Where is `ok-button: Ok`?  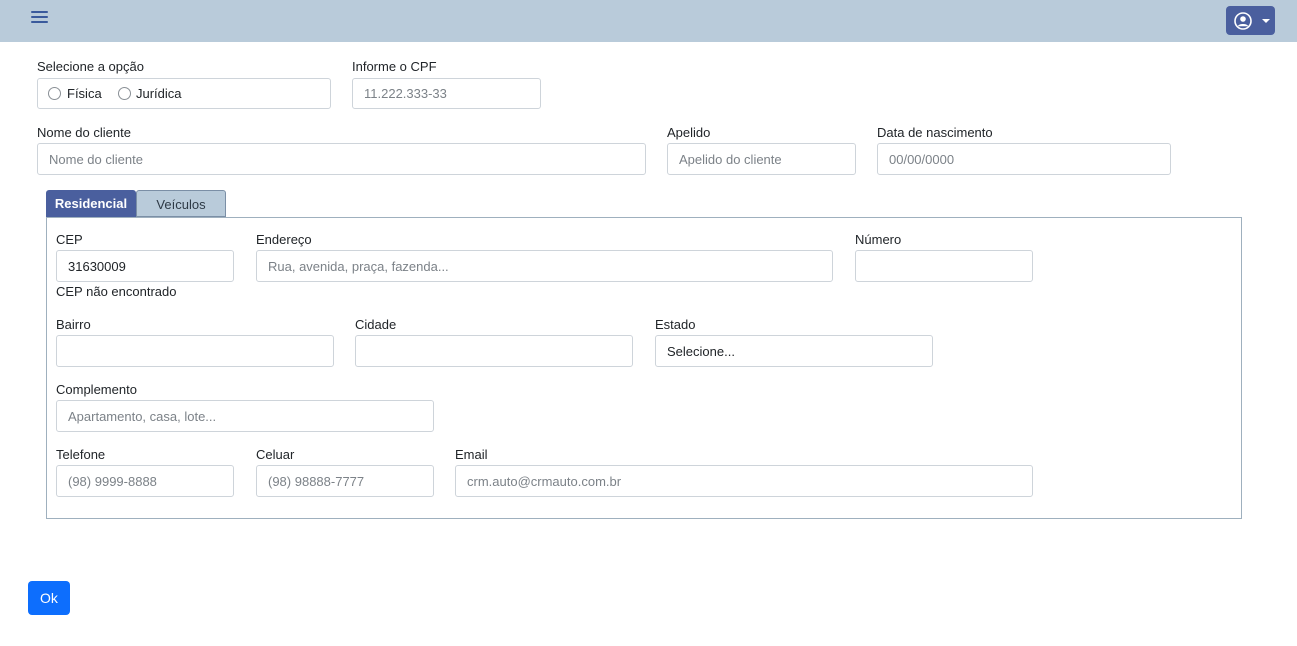 ok-button: Ok is located at coordinates (49, 598).